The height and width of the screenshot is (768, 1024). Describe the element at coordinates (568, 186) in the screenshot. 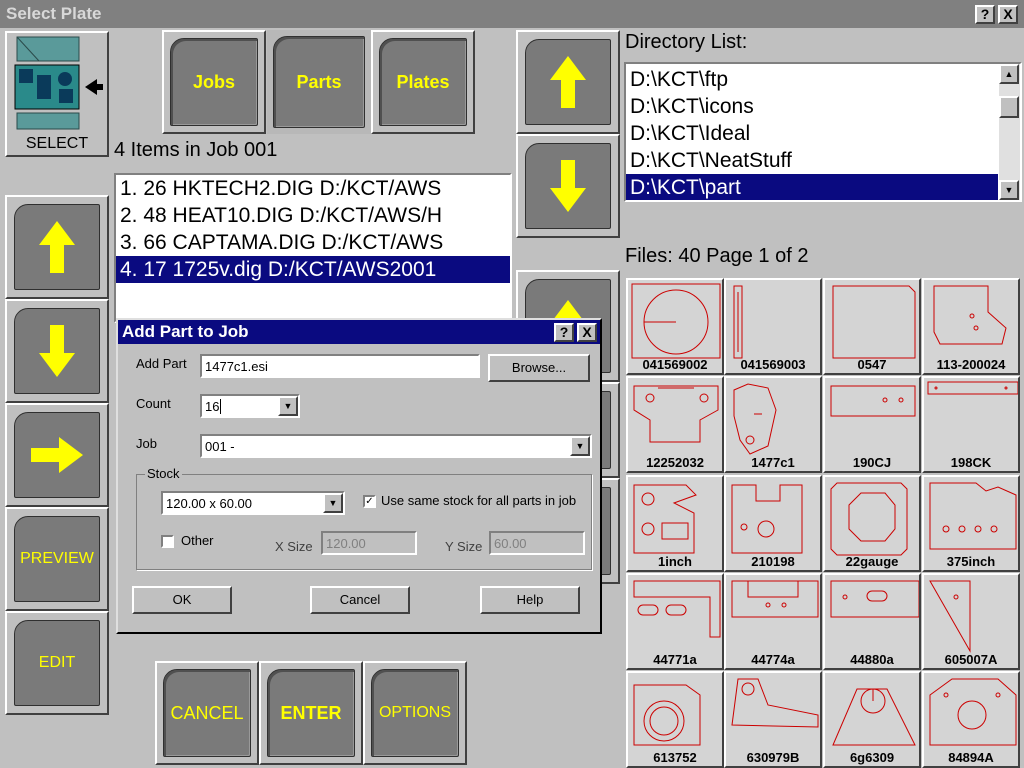

I see `directory-down-button` at that location.